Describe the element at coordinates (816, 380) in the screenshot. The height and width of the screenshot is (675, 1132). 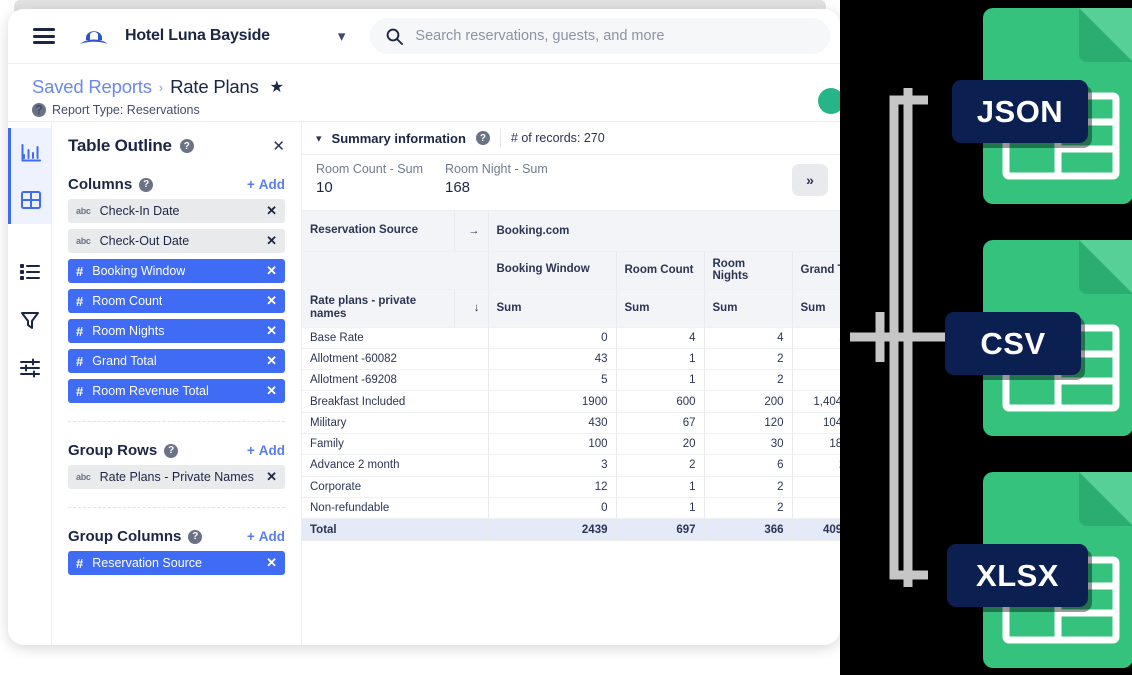
I see `cell-grand-total: 335.56` at that location.